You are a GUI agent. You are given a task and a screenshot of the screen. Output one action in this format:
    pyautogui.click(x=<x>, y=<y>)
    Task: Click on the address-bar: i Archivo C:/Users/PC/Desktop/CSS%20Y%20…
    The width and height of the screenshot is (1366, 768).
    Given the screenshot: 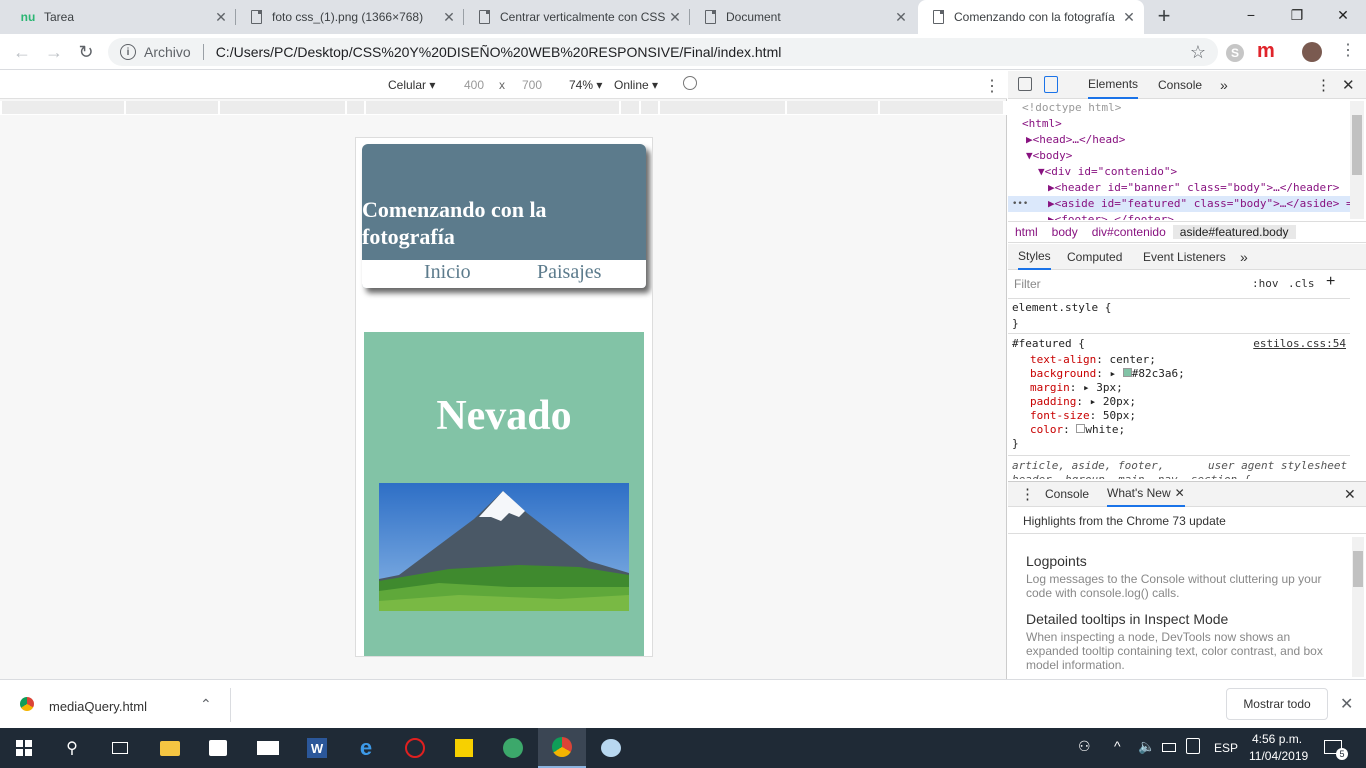 What is the action you would take?
    pyautogui.click(x=663, y=52)
    